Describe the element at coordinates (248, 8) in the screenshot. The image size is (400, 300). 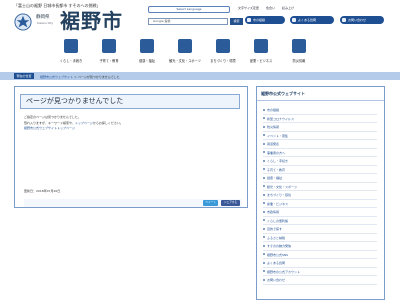
I see `font-size-link: 文字サイズ変更` at that location.